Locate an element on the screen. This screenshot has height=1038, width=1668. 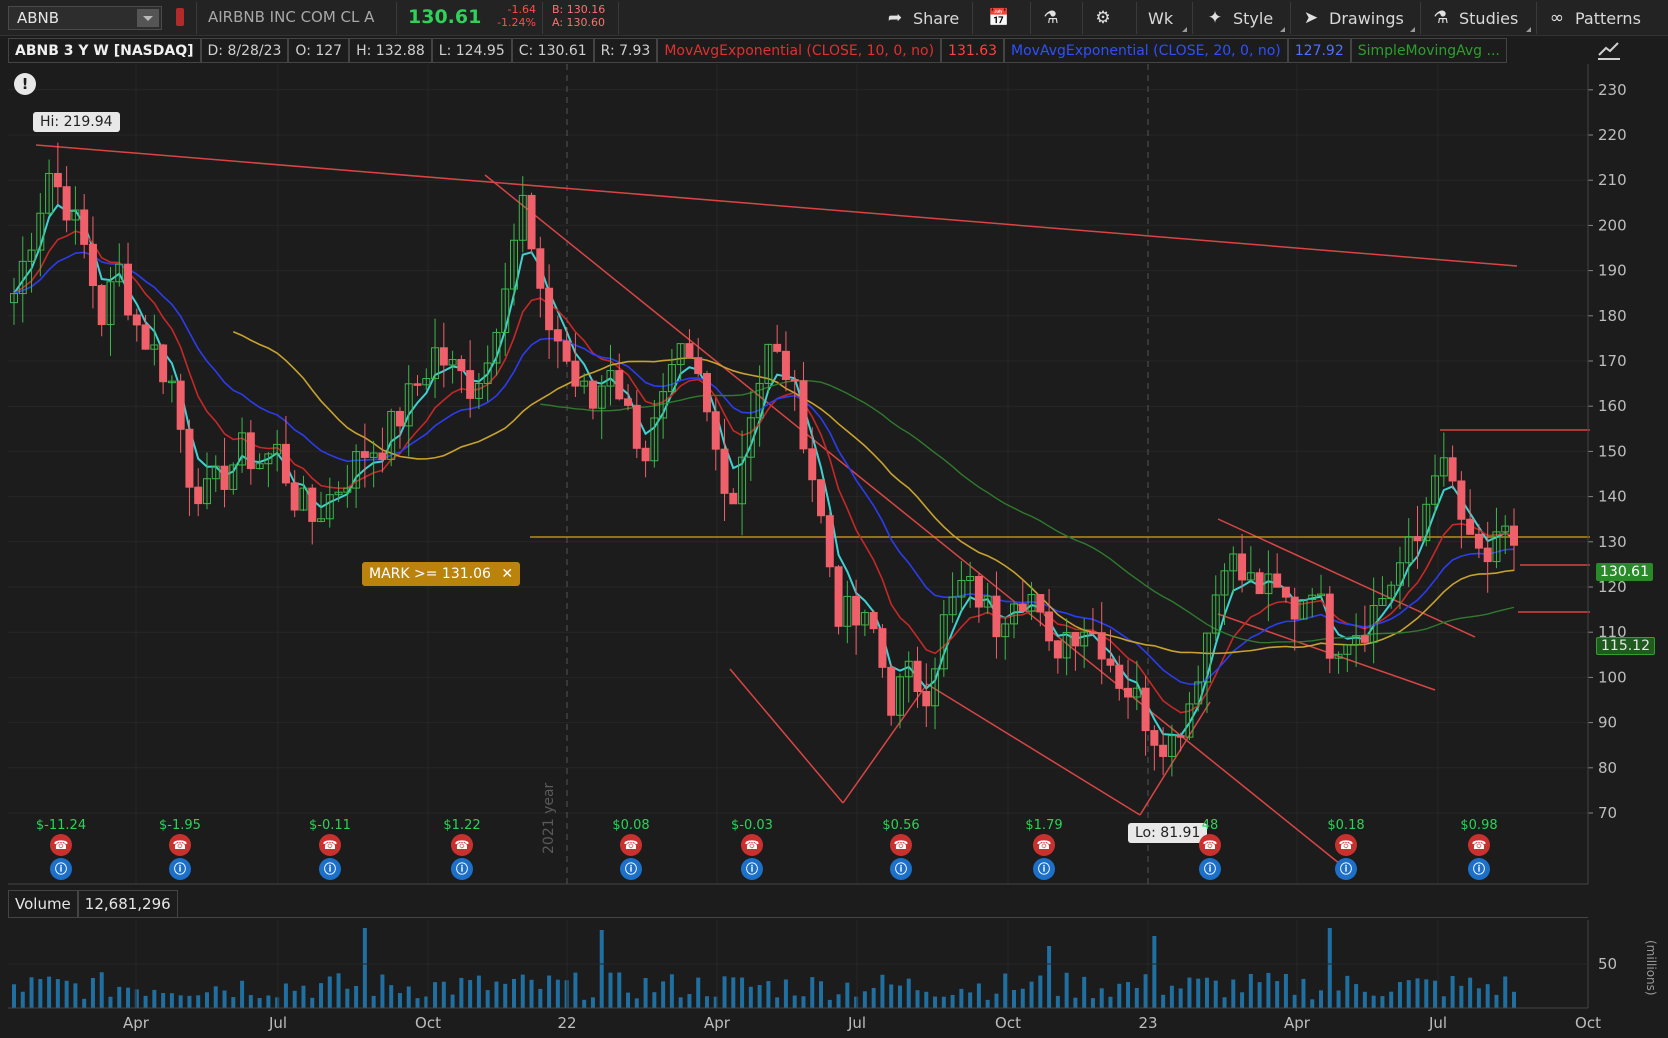
last-price-tag: 130.61 is located at coordinates (1624, 572).